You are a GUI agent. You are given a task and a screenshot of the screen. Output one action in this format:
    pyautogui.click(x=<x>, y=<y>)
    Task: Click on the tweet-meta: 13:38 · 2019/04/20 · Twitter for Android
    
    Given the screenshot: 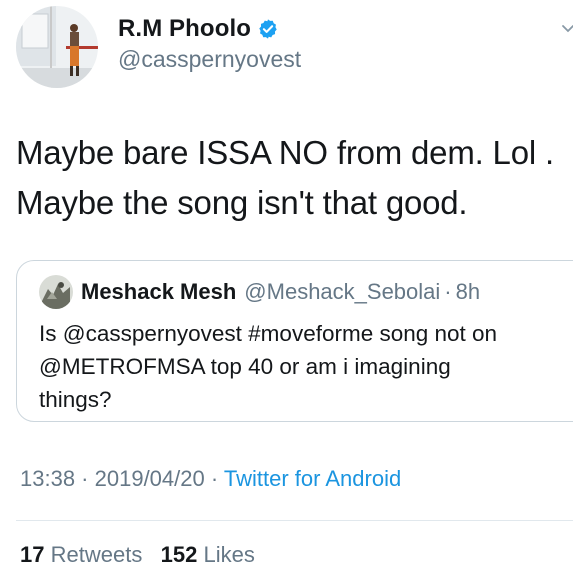 What is the action you would take?
    pyautogui.click(x=210, y=479)
    